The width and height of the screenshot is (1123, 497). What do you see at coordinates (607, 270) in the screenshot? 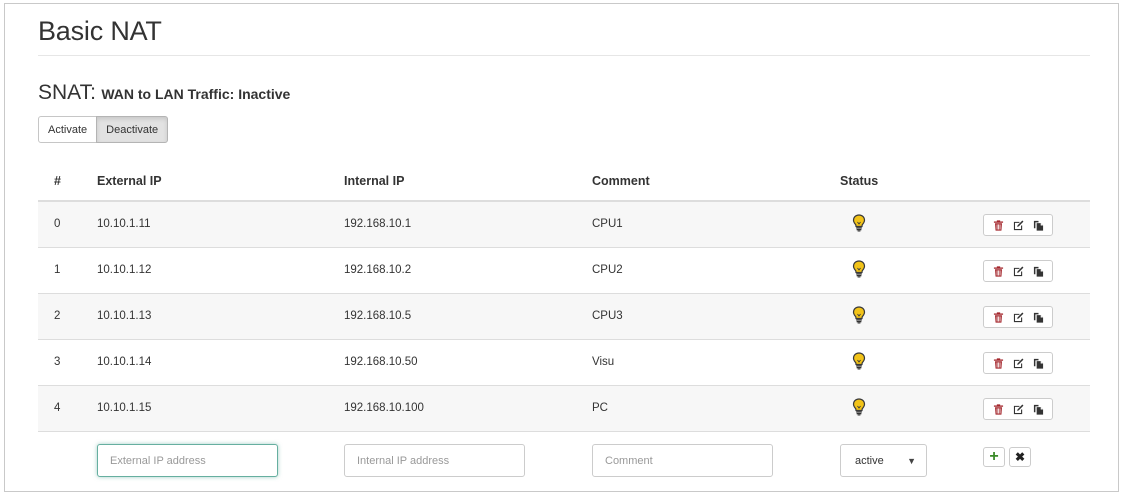
I see `row-comment: CPU2` at bounding box center [607, 270].